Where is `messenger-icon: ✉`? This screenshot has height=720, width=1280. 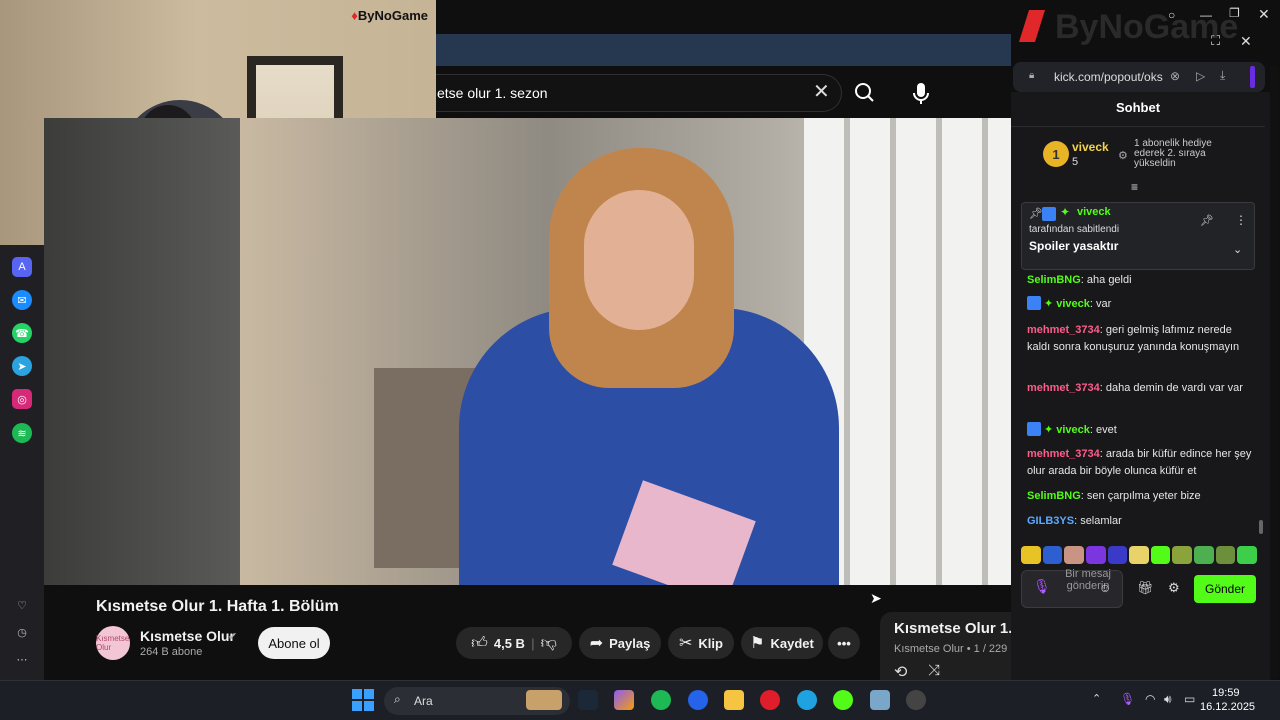 messenger-icon: ✉ is located at coordinates (22, 300).